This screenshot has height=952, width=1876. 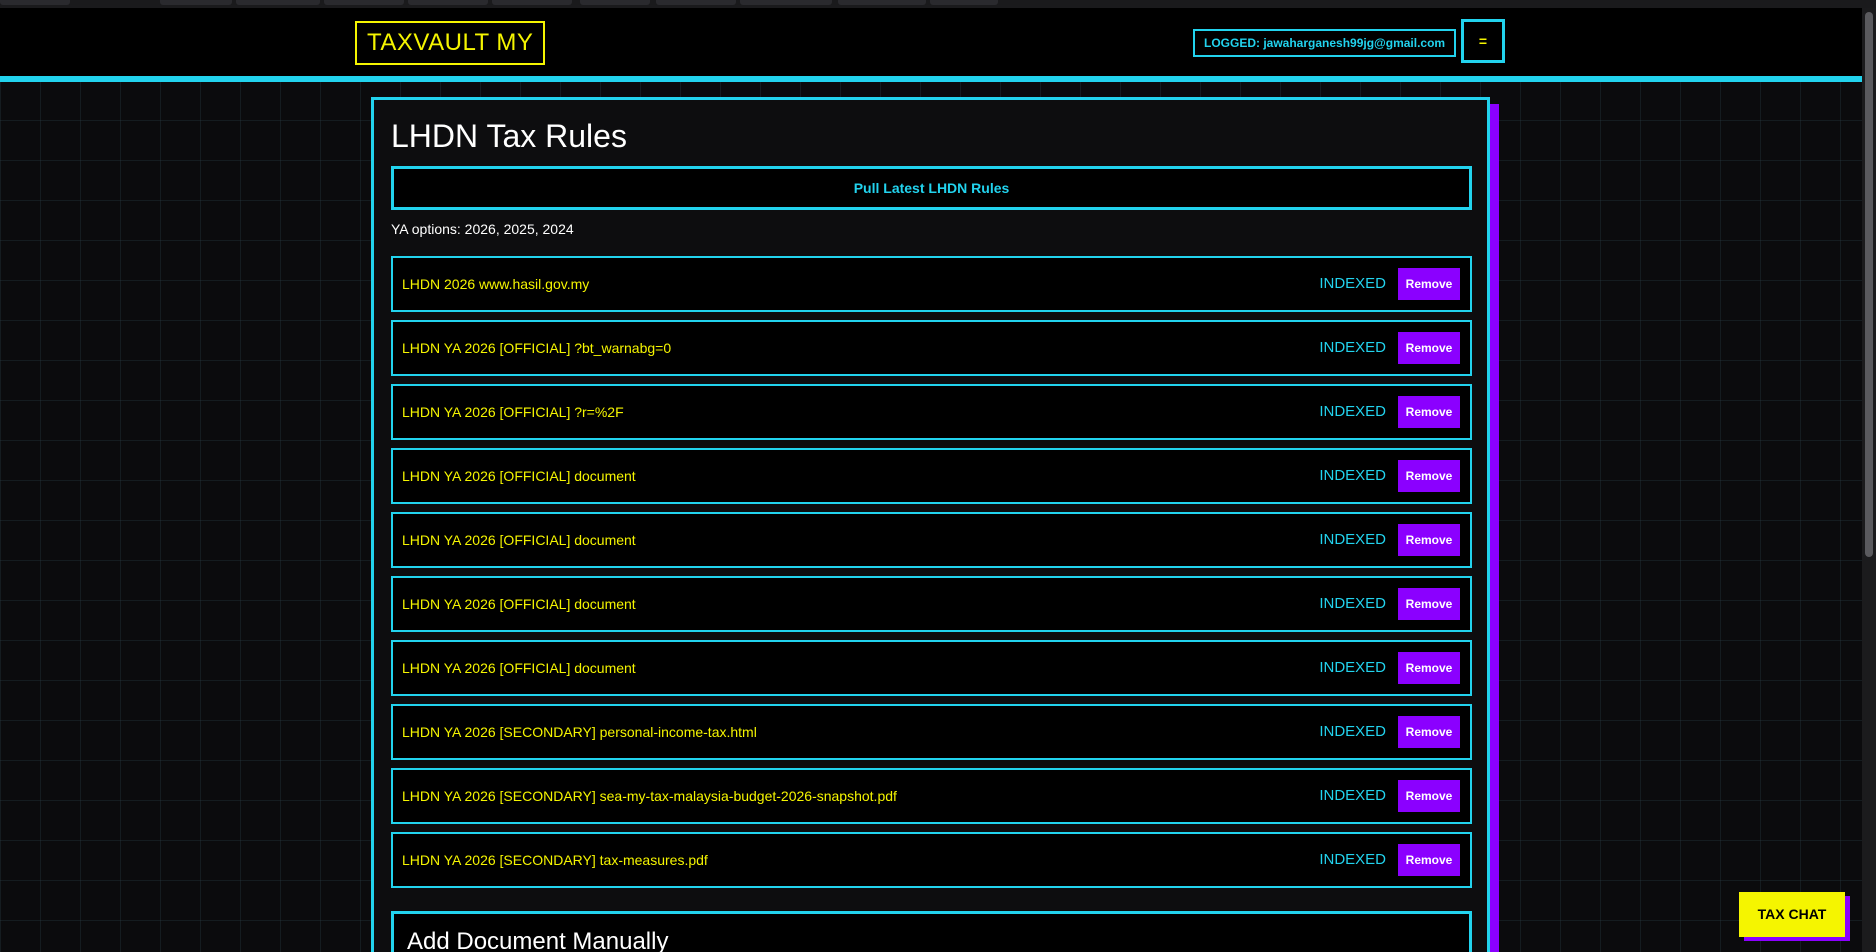 I want to click on ya-options-text: YA options: 2026, 2025, 2024, so click(x=482, y=229).